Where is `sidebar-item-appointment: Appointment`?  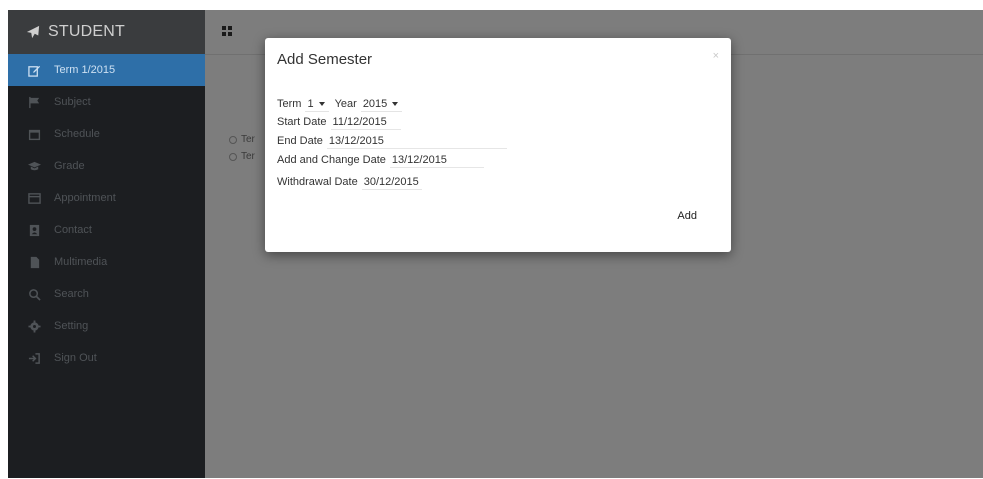 sidebar-item-appointment: Appointment is located at coordinates (106, 198).